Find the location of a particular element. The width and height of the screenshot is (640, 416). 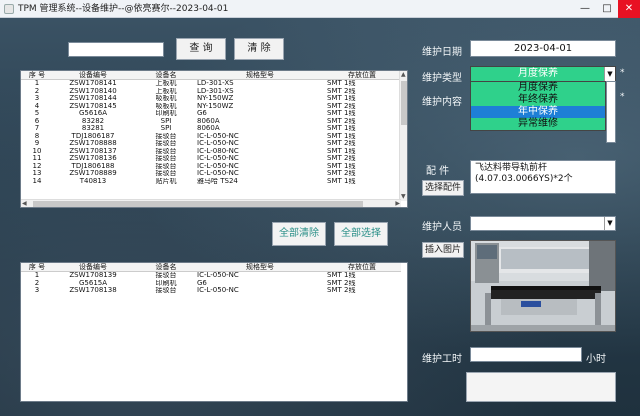

table-cell: 6 is located at coordinates (37, 121).